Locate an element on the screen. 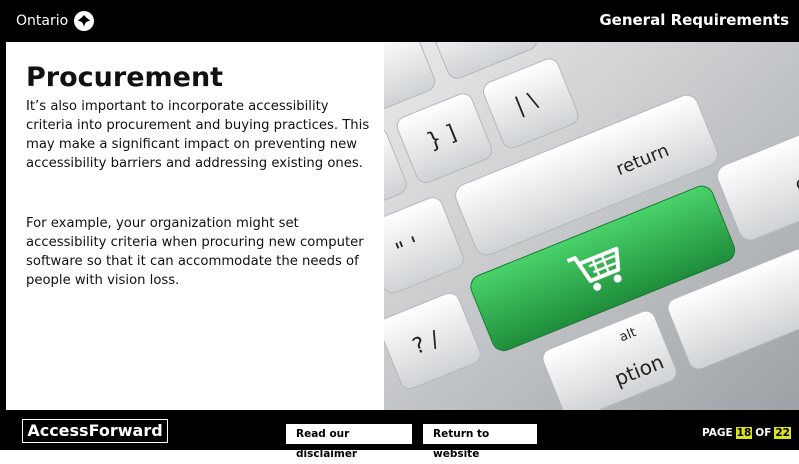 The height and width of the screenshot is (464, 799). section-title: General Requirements is located at coordinates (694, 20).